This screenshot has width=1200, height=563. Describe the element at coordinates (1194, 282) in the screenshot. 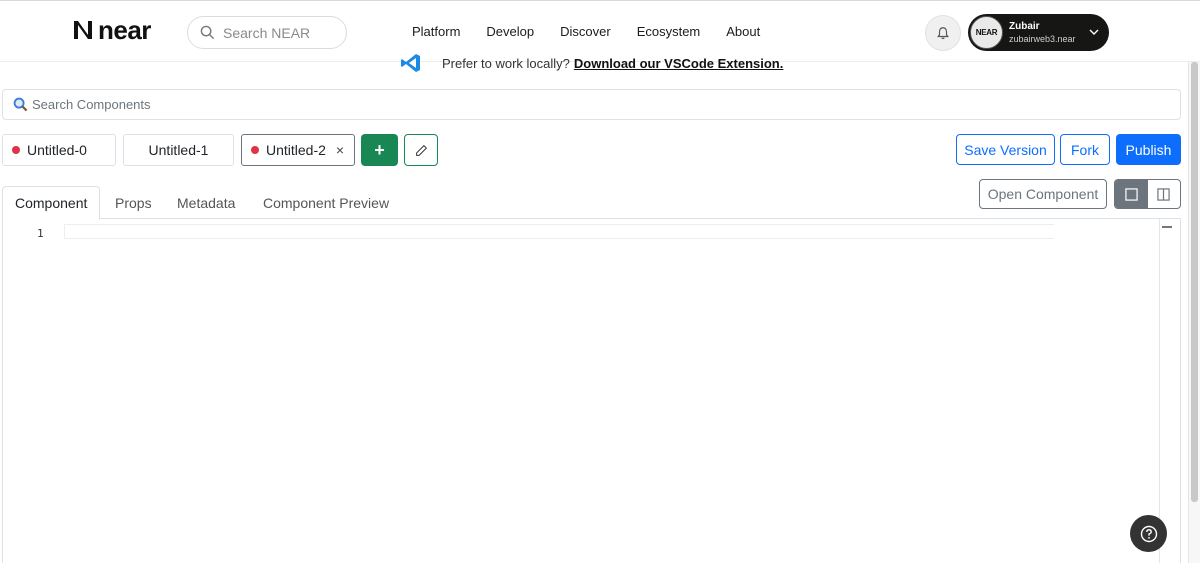

I see `page-scrollbar-thumb` at that location.